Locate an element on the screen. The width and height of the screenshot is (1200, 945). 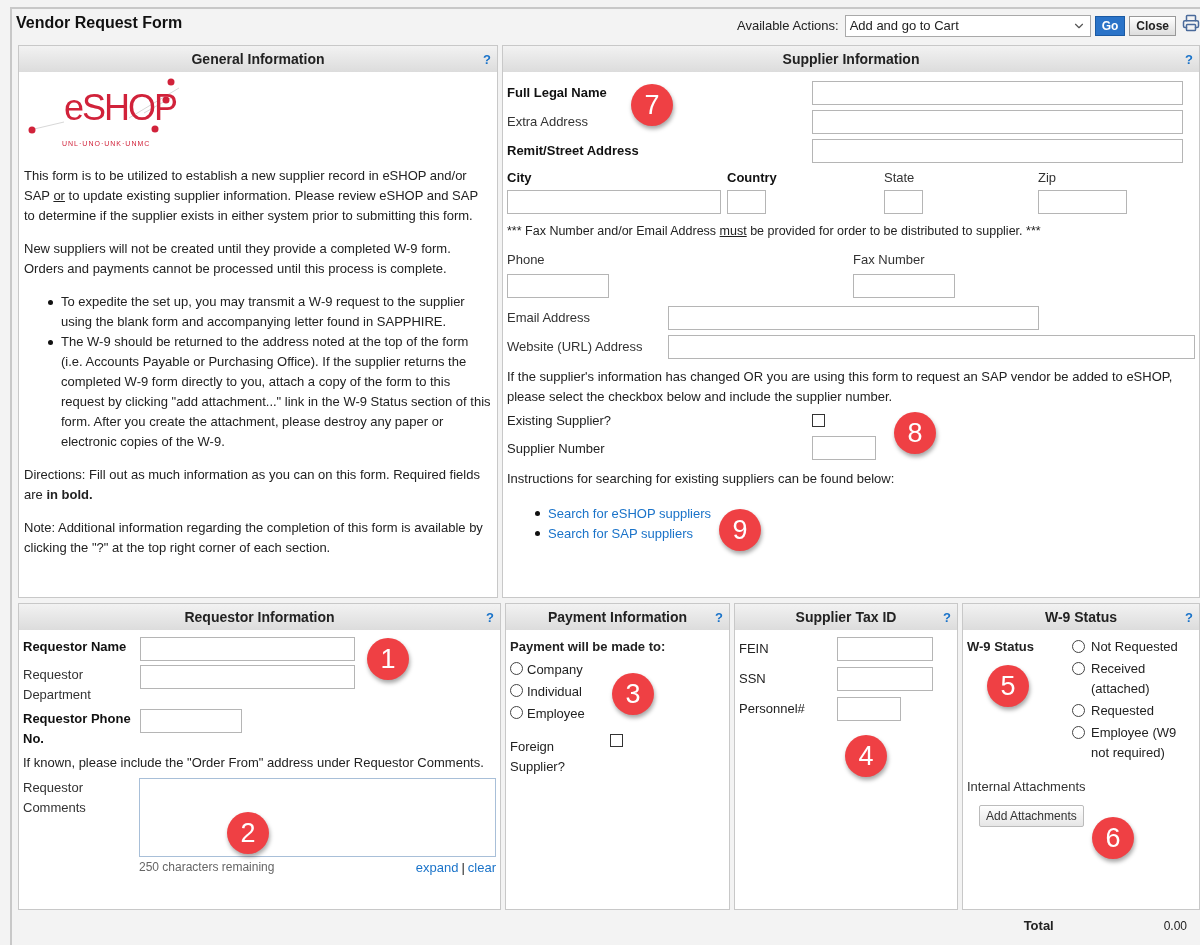
print-icon is located at coordinates (1191, 23).